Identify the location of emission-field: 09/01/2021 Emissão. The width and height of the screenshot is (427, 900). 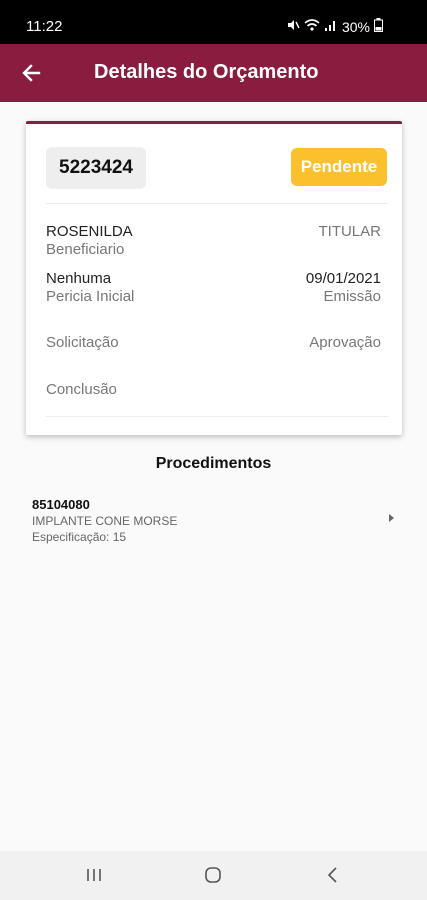
(343, 288).